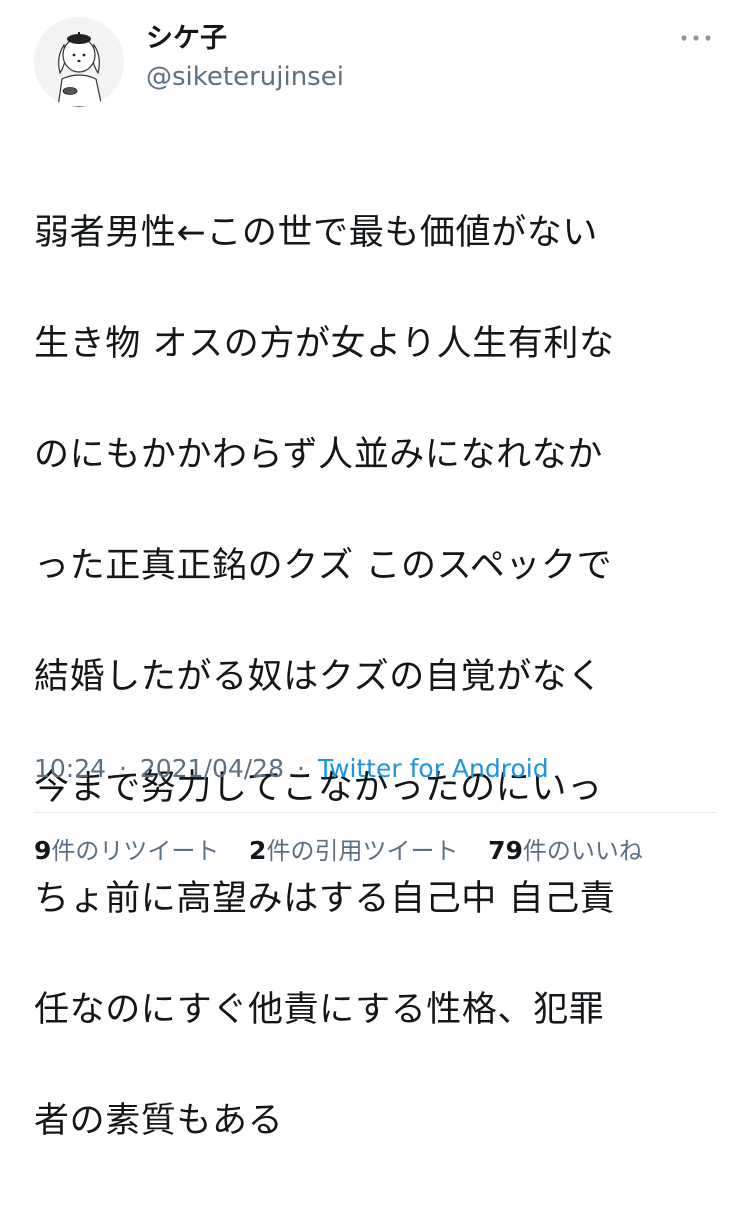 The image size is (744, 1205). What do you see at coordinates (325, 898) in the screenshot?
I see `tweet-text-line: ちょ前に高望みはする自己中 自己責` at bounding box center [325, 898].